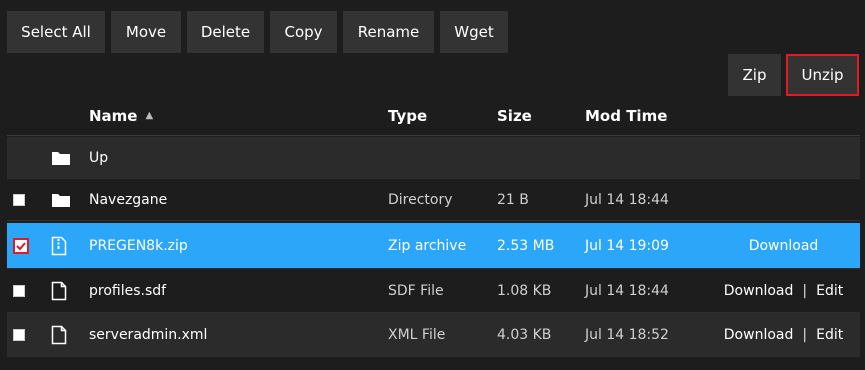 The height and width of the screenshot is (370, 865). Describe the element at coordinates (474, 32) in the screenshot. I see `wget-button: Wget` at that location.